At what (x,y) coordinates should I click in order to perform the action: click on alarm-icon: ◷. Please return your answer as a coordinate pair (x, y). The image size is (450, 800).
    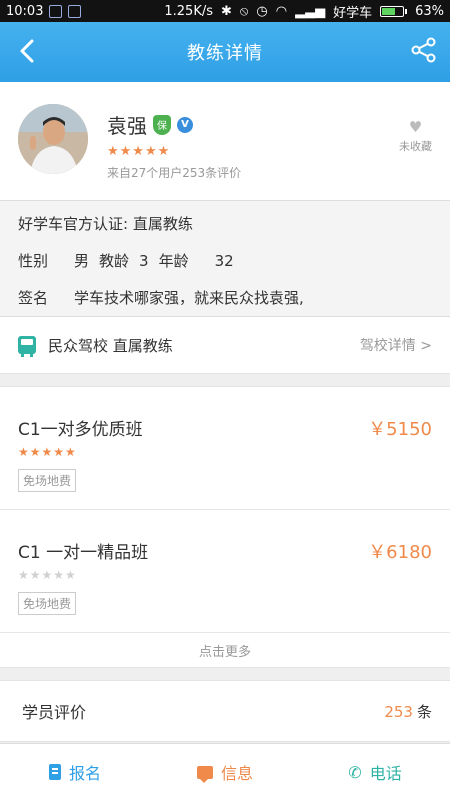
    Looking at the image, I should click on (262, 11).